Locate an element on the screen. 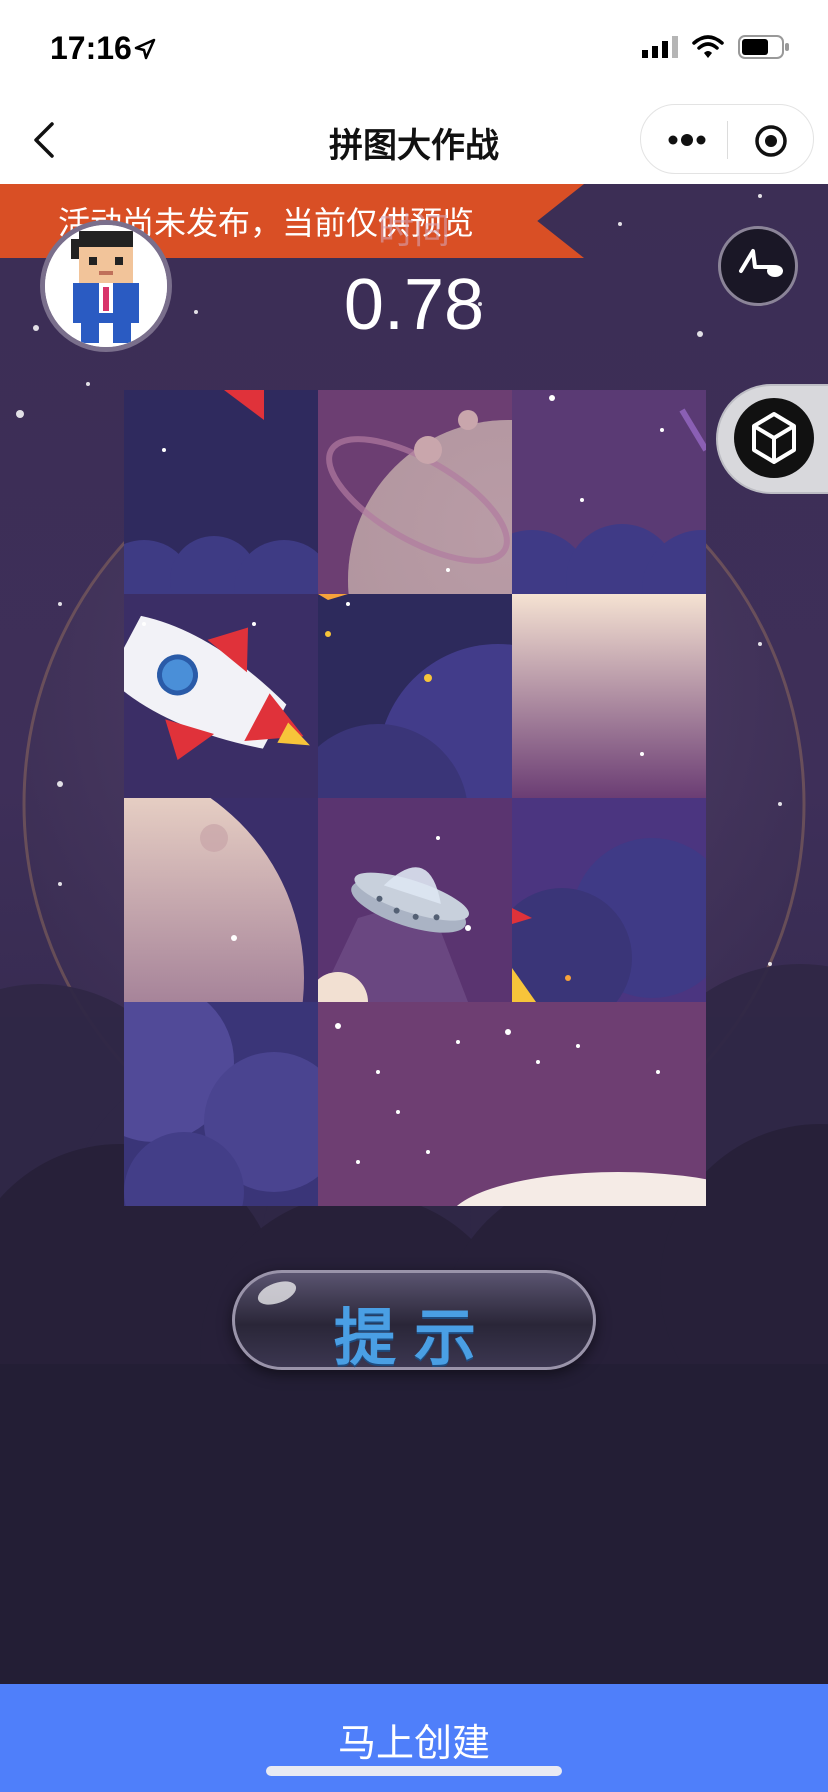 This screenshot has height=1792, width=828. capsule-menu is located at coordinates (727, 139).